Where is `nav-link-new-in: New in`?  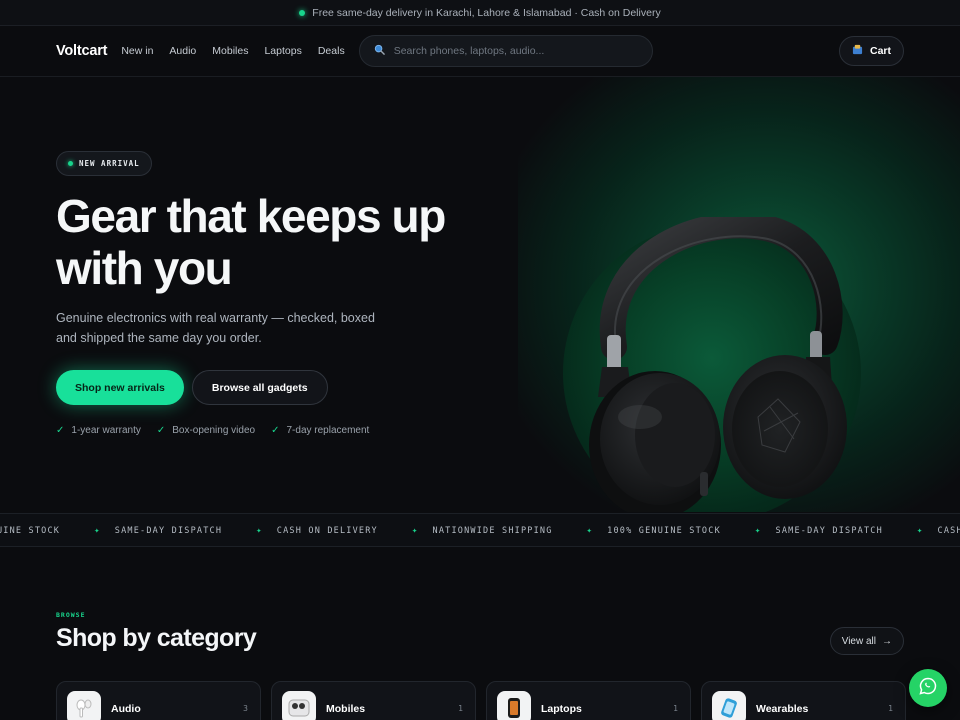 nav-link-new-in: New in is located at coordinates (137, 51).